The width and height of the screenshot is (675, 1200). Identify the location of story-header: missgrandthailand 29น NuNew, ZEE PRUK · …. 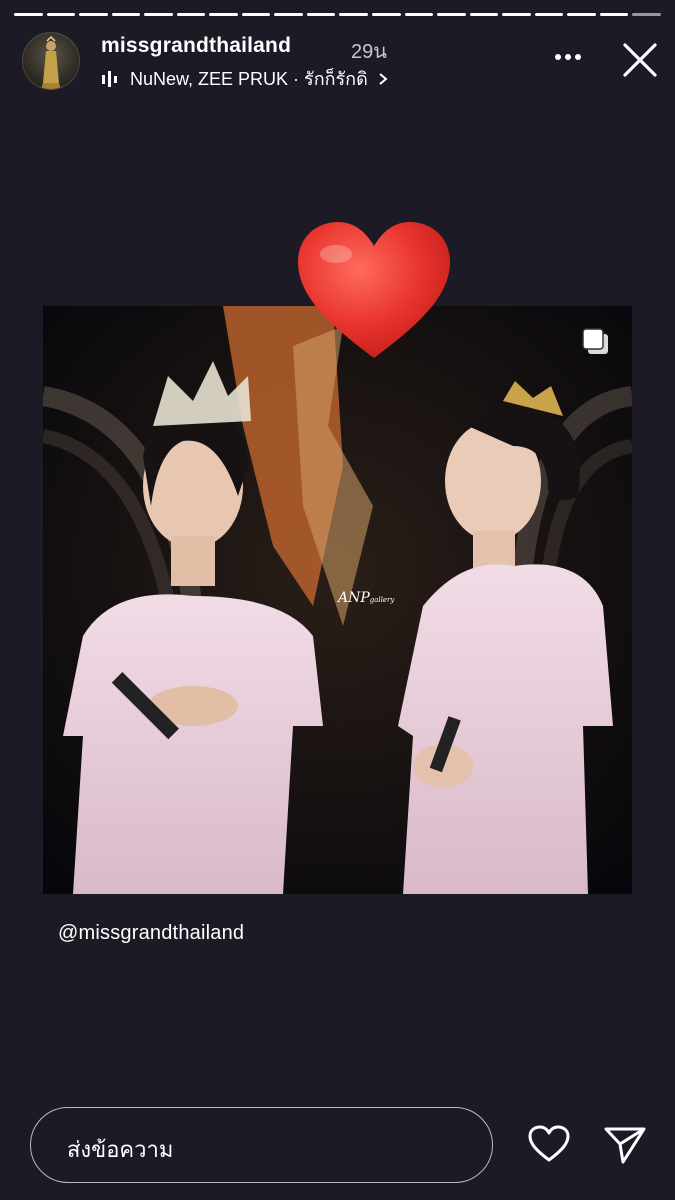
(341, 62).